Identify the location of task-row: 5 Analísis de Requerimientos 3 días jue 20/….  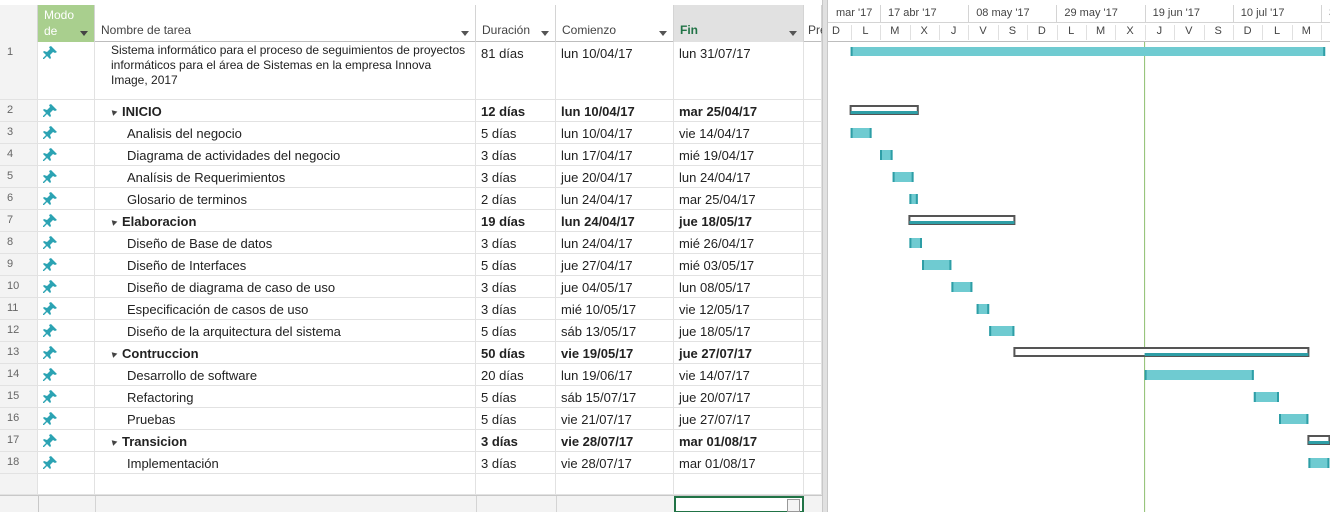
(411, 177).